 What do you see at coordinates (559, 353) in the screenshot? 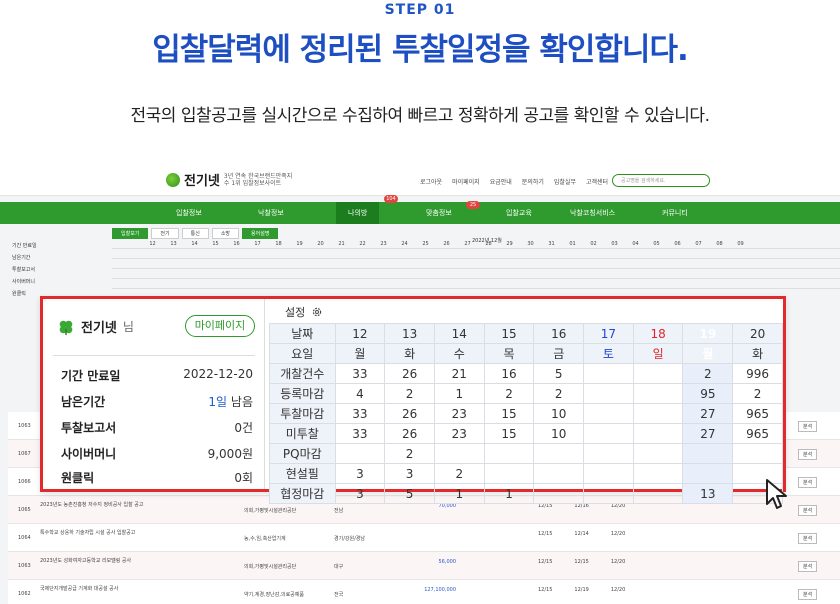
I see `calendar-header-cell: 금` at bounding box center [559, 353].